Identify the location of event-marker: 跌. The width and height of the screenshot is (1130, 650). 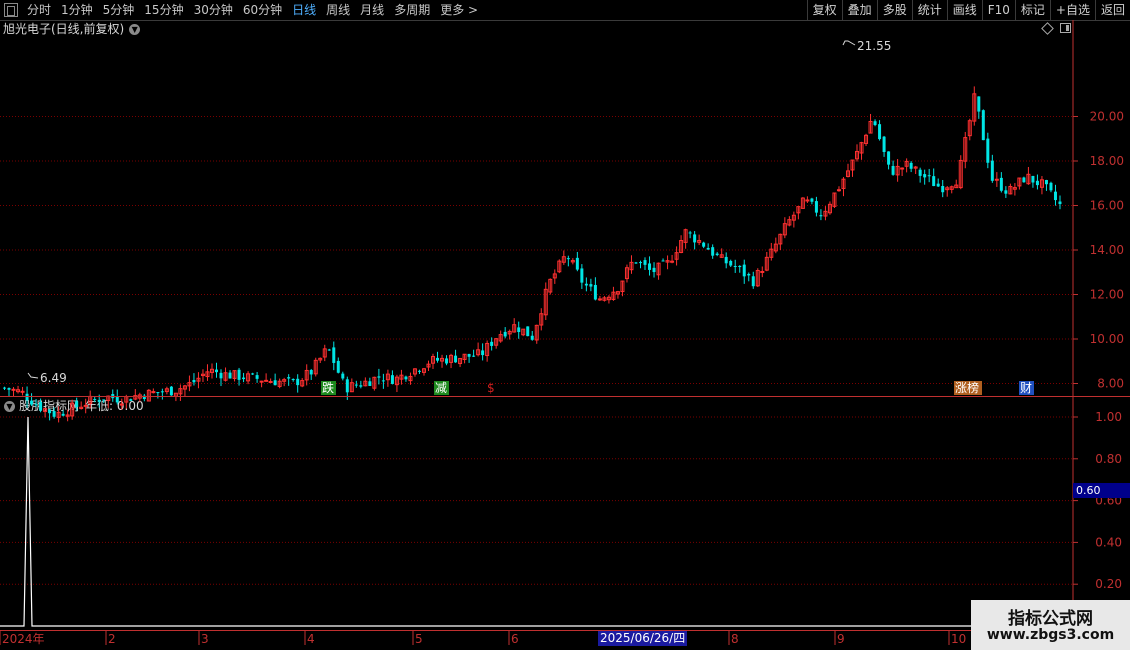
(328, 387).